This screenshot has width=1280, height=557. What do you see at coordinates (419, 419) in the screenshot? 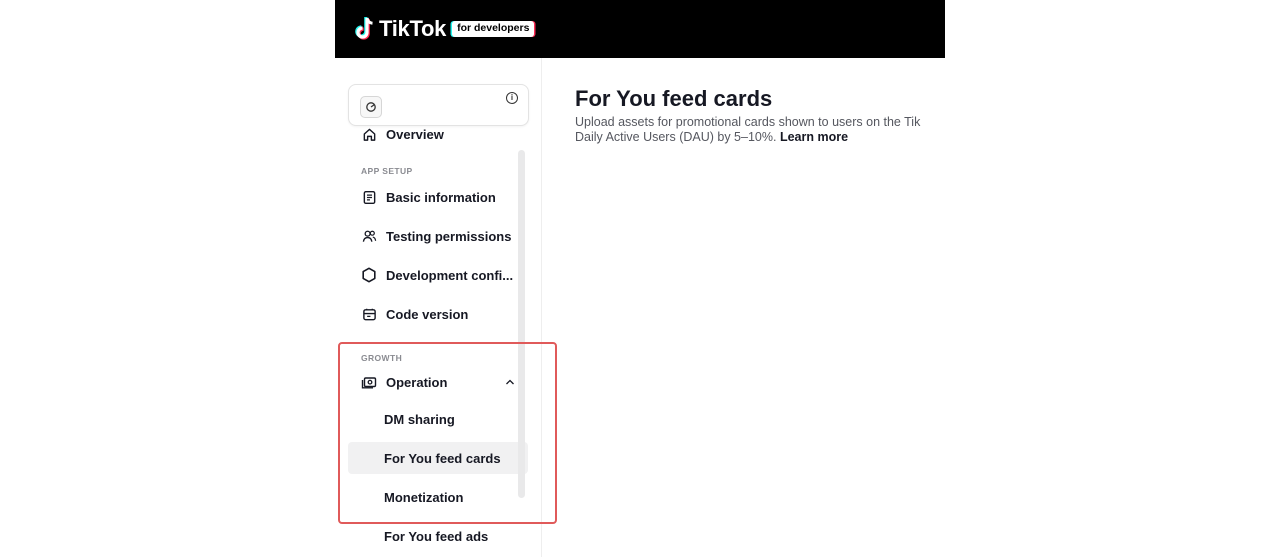
I see `sidebar-item-label: DM sharing` at bounding box center [419, 419].